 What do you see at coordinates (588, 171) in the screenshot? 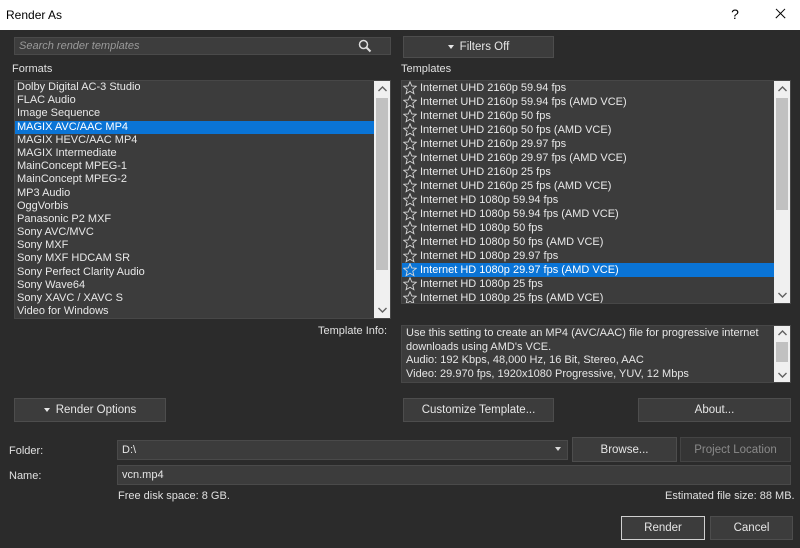
I see `template-list-item: Internet UHD 2160p 25 fps` at bounding box center [588, 171].